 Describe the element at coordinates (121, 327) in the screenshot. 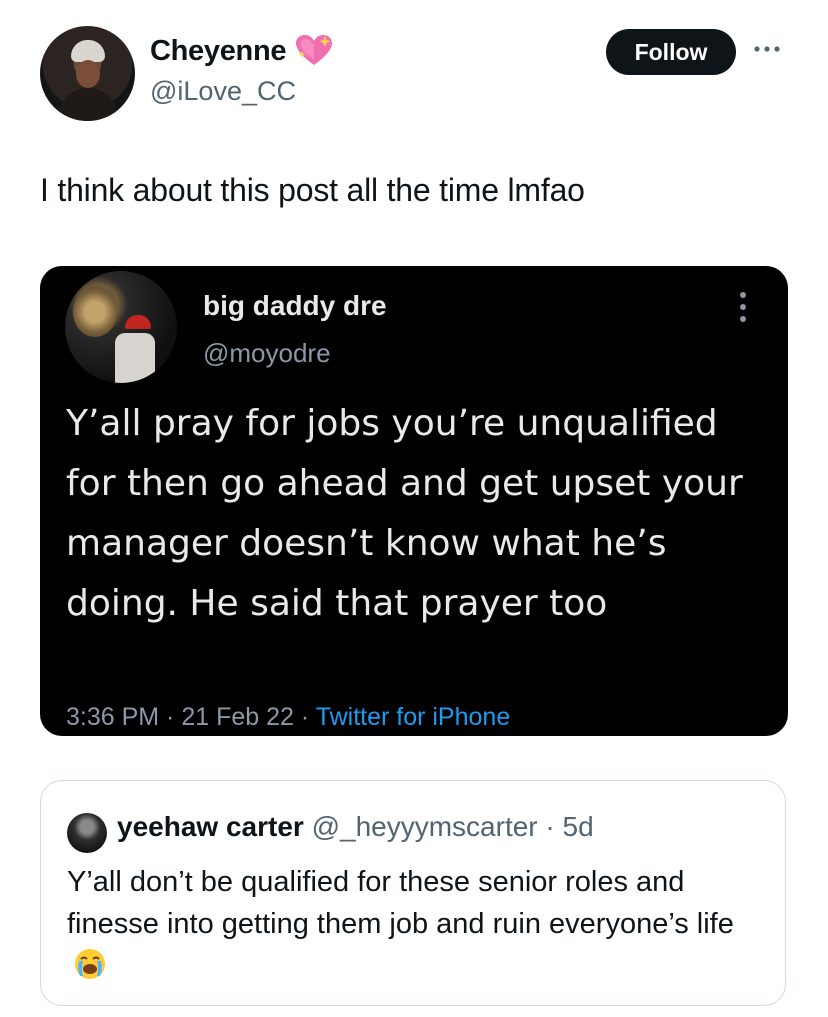

I see `embedded-author-avatar` at that location.